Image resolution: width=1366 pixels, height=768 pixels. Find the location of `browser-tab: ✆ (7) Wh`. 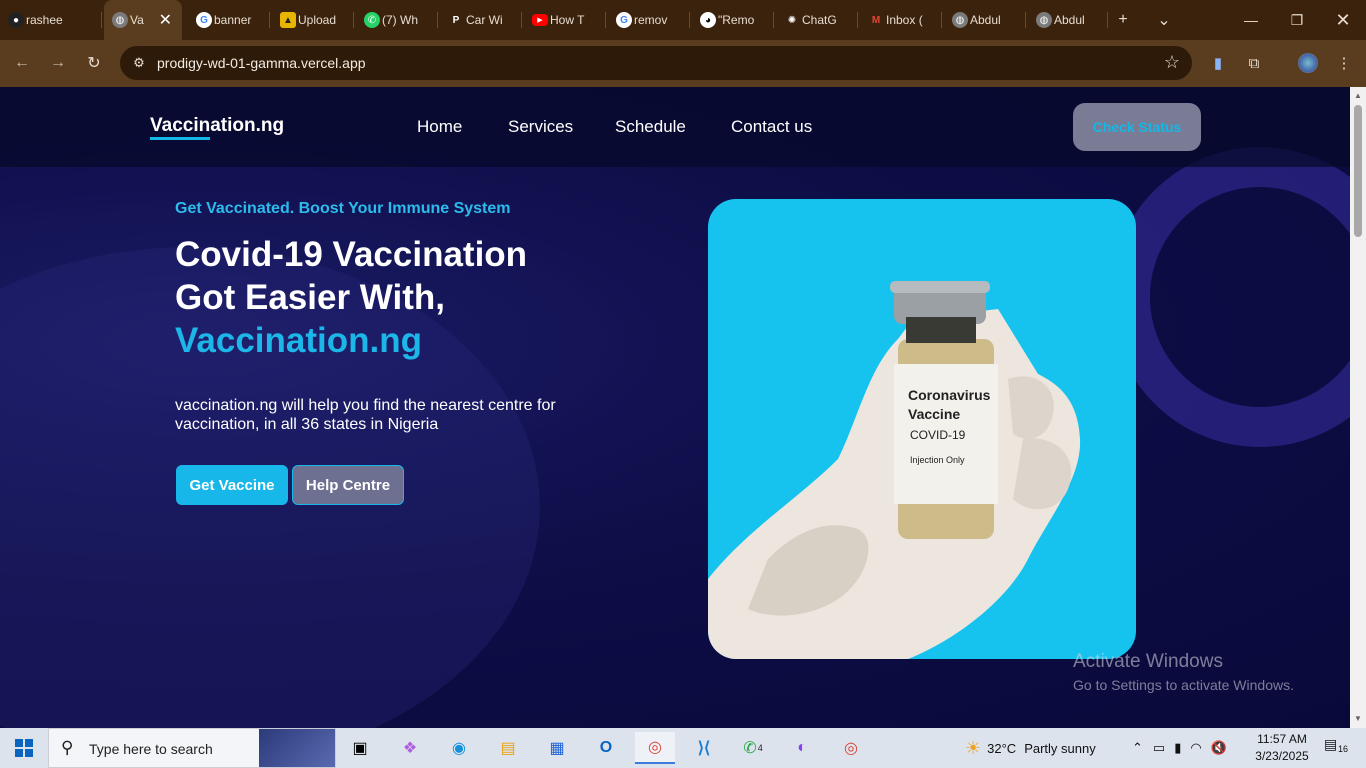

browser-tab: ✆ (7) Wh is located at coordinates (397, 20).